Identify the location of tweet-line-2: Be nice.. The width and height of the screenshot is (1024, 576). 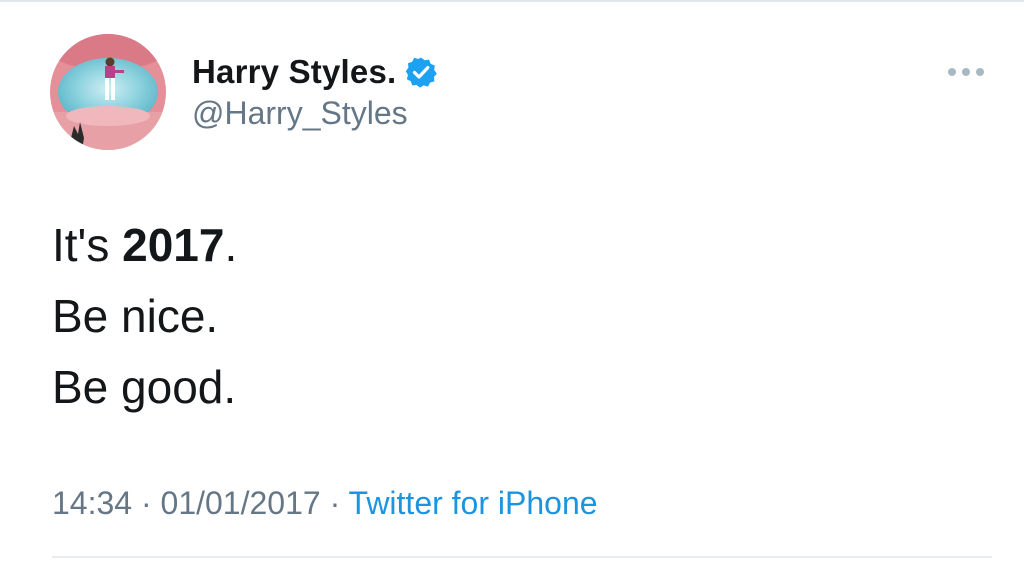
(135, 316).